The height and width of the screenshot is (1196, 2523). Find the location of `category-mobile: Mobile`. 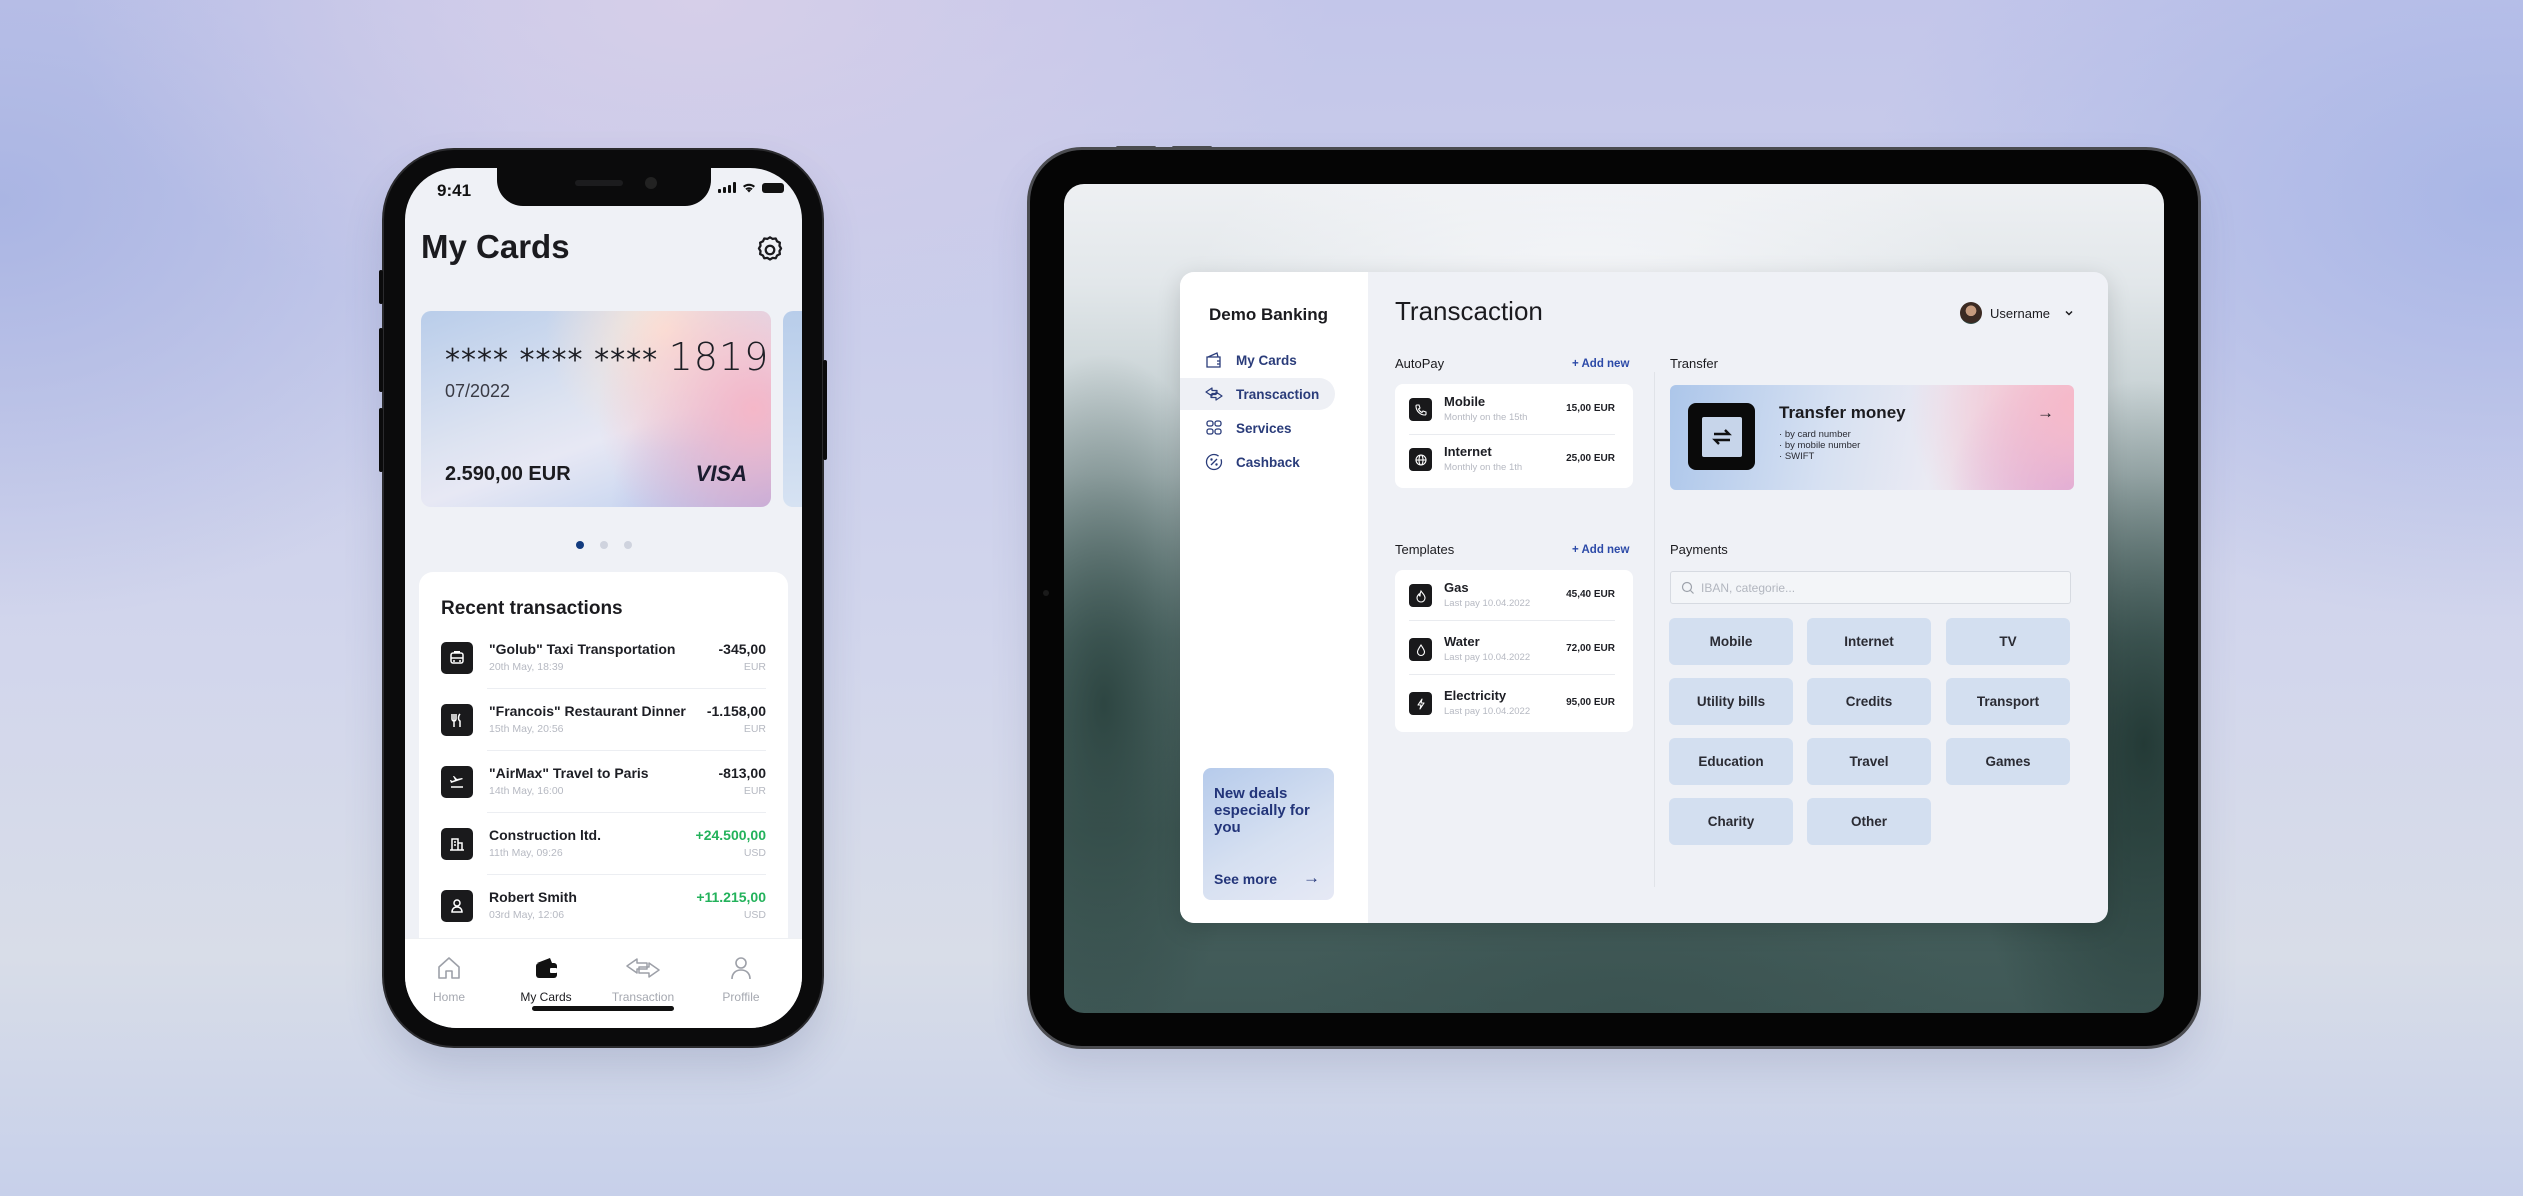

category-mobile: Mobile is located at coordinates (1731, 641).